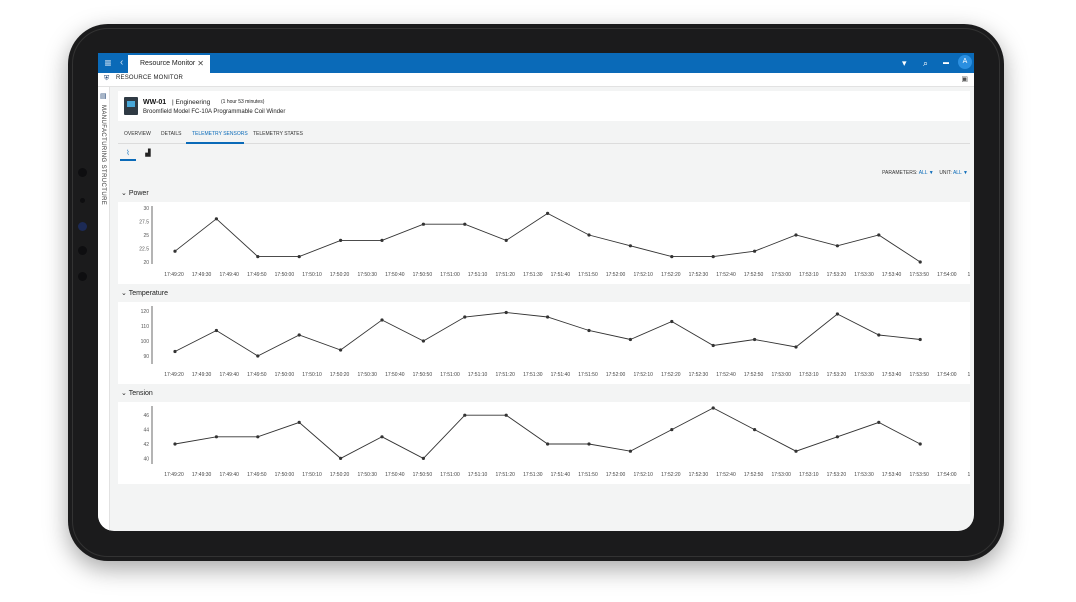 The width and height of the screenshot is (1076, 602). I want to click on window-icon: ▣, so click(964, 79).